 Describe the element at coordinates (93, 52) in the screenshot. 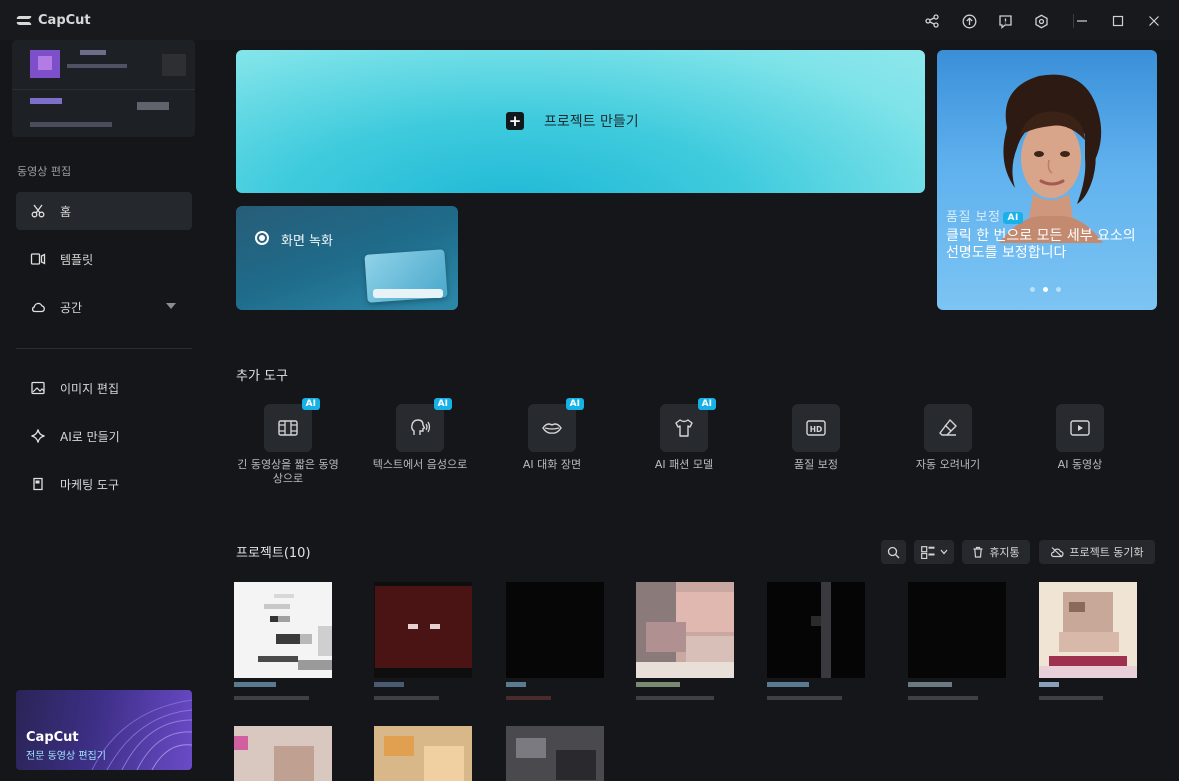

I see `account-name-blur` at that location.